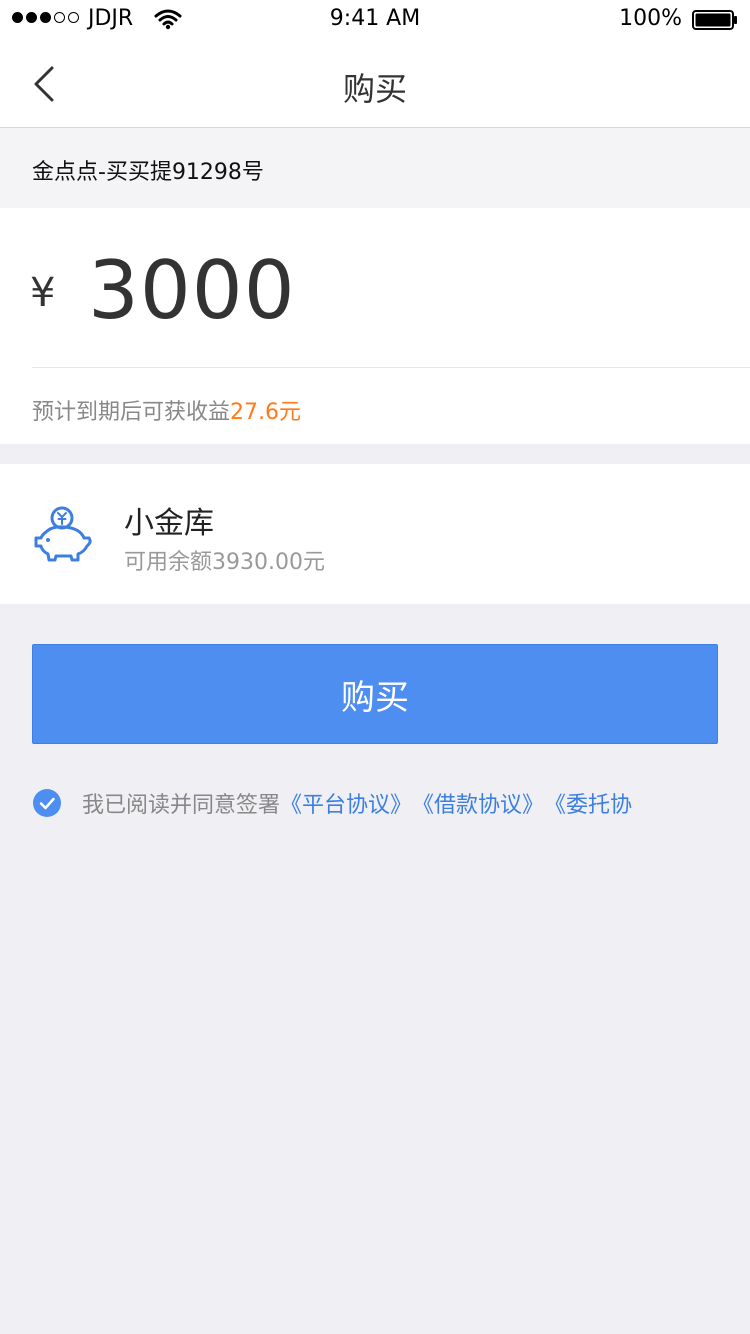 This screenshot has height=1334, width=750. What do you see at coordinates (47, 803) in the screenshot?
I see `checkbox-checked-icon` at bounding box center [47, 803].